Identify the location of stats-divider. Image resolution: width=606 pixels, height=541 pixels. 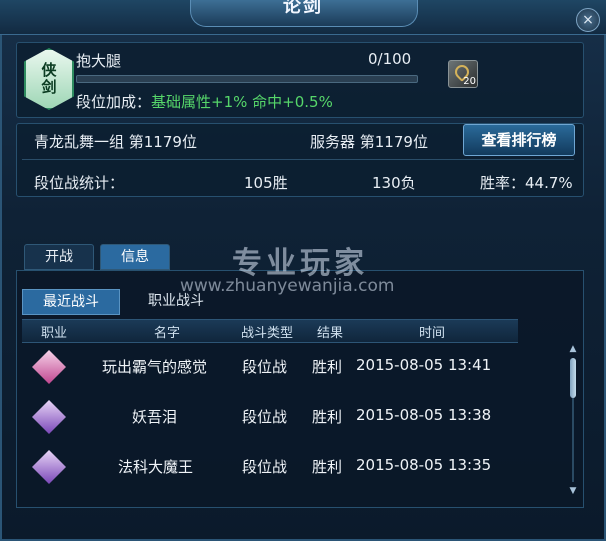
(298, 159).